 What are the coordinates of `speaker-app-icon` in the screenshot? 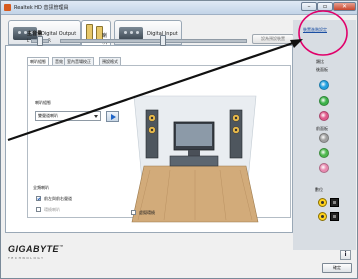 It's located at (7, 7).